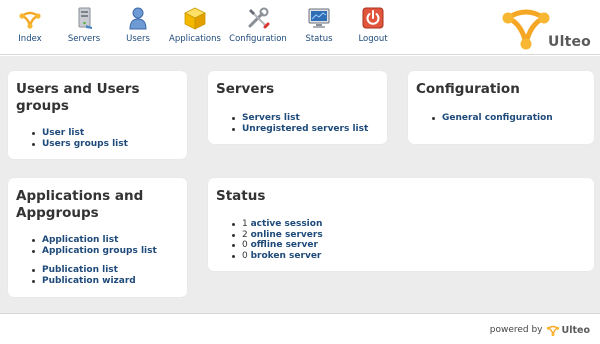  What do you see at coordinates (80, 240) in the screenshot?
I see `application-list-link: Application list` at bounding box center [80, 240].